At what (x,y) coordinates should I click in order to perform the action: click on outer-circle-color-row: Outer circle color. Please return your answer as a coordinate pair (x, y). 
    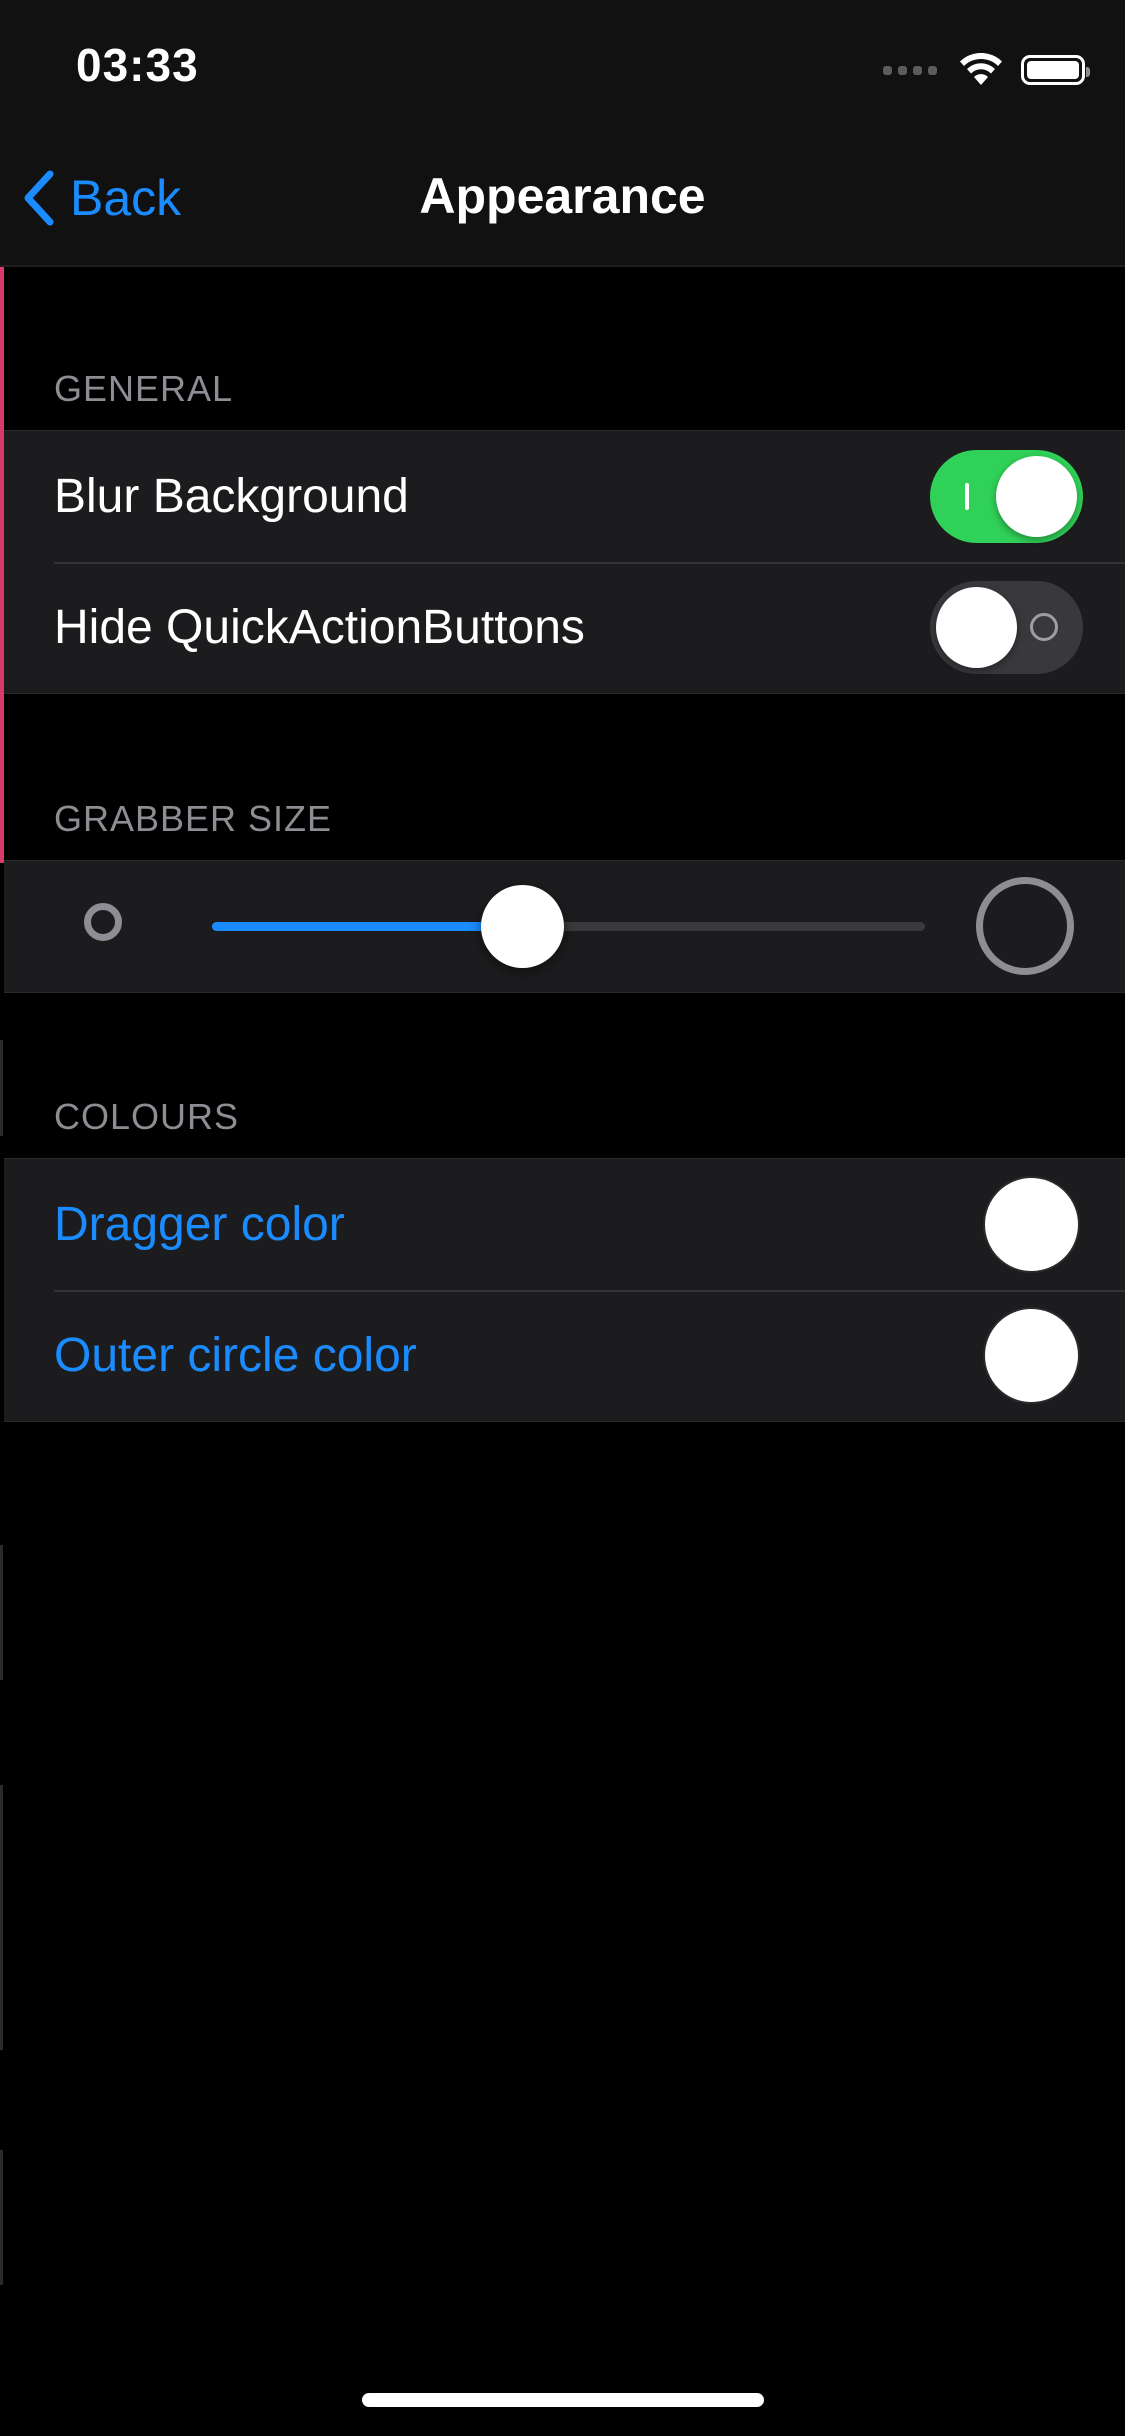
    Looking at the image, I should click on (564, 1355).